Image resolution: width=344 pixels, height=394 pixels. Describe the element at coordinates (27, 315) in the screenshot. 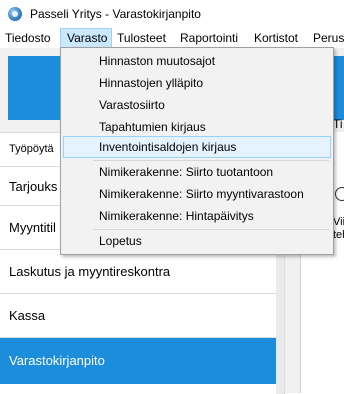

I see `nav-item-label: Kassa` at that location.